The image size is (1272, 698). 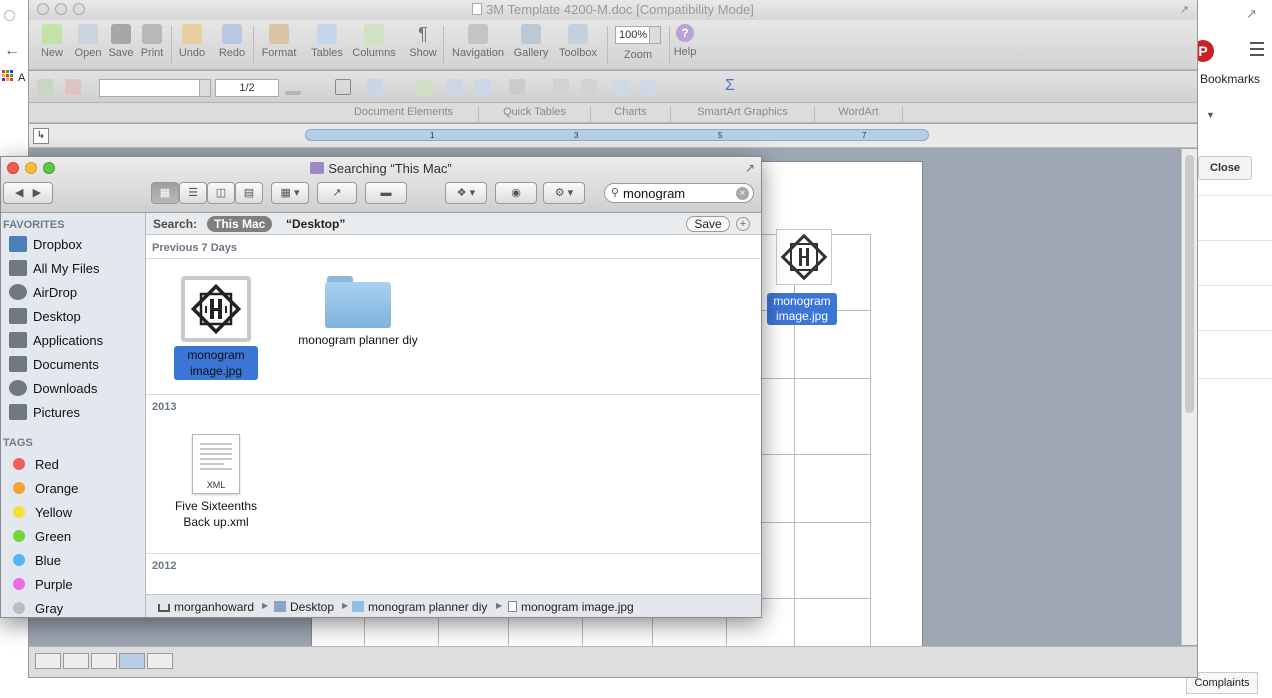 I want to click on print-layout-view-icon, so click(x=132, y=661).